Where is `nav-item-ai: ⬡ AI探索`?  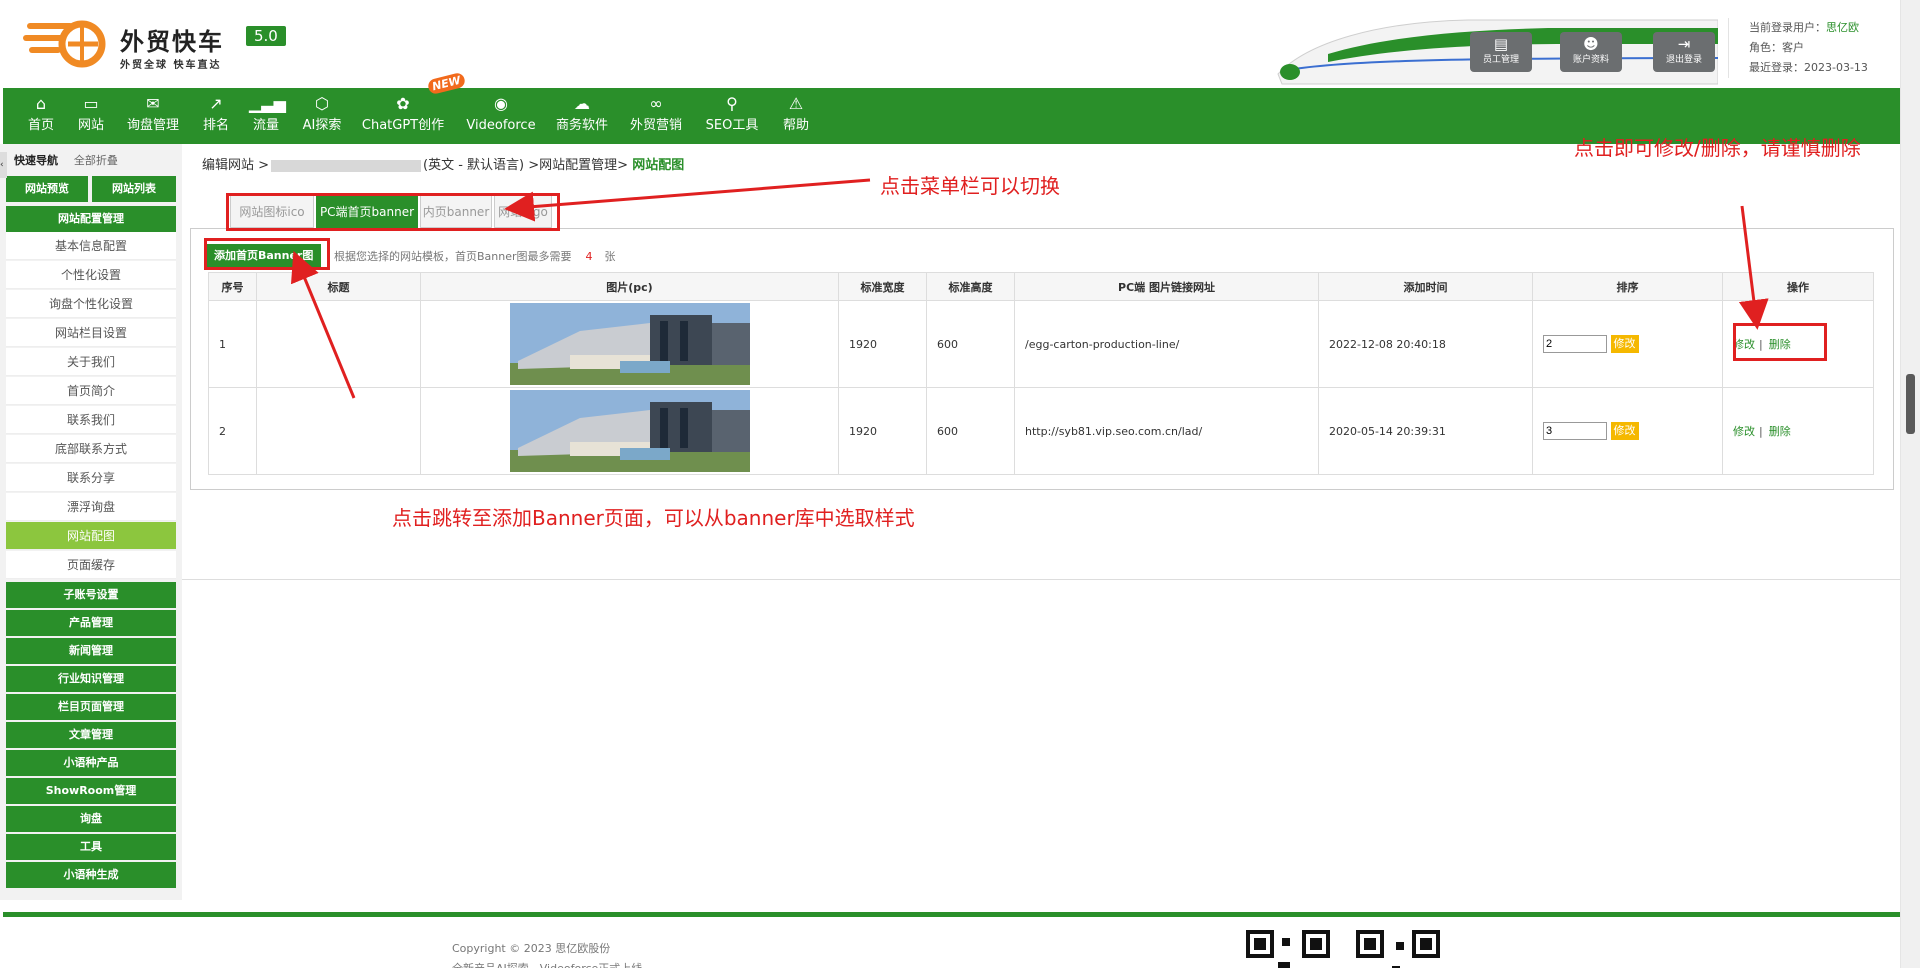
nav-item-ai: ⬡ AI探索 is located at coordinates (322, 116).